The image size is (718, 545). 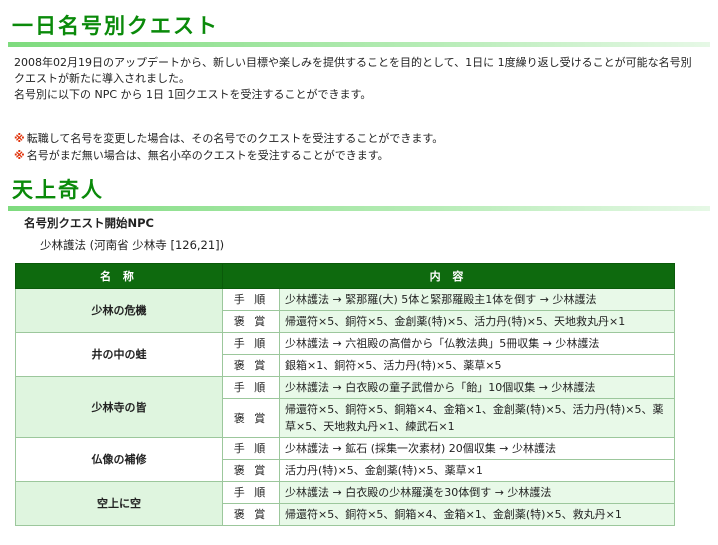 I want to click on table-header-row: 名 称 内 容, so click(x=345, y=276).